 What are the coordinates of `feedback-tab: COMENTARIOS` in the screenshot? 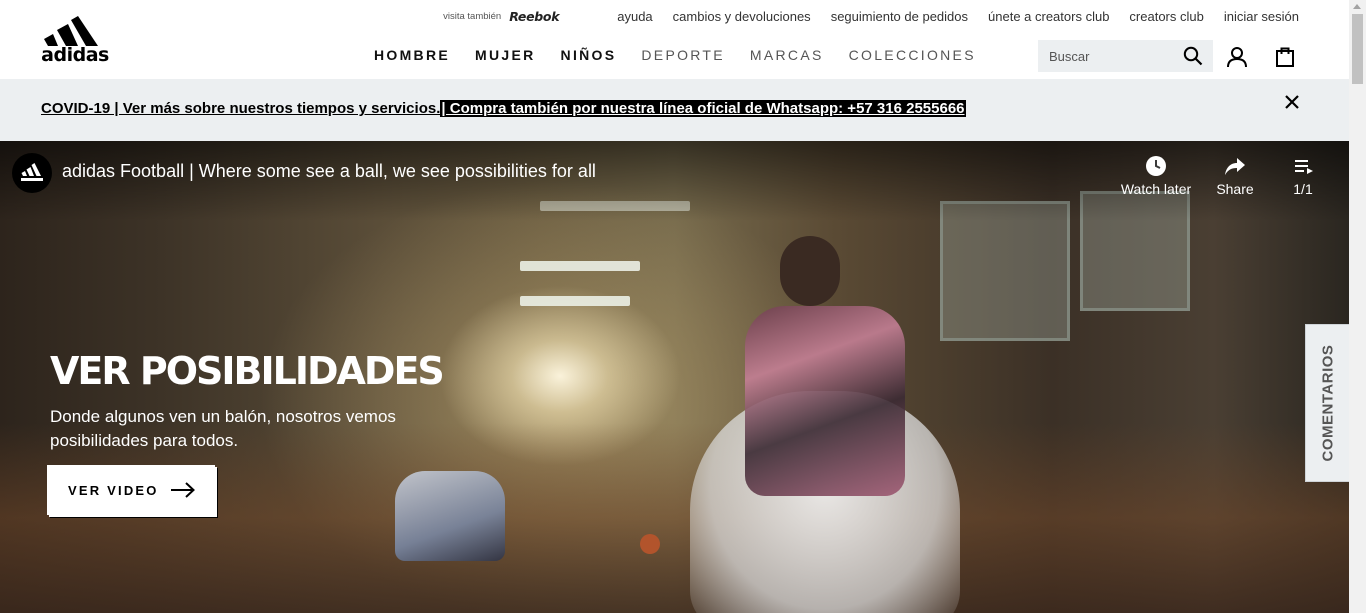 It's located at (1327, 403).